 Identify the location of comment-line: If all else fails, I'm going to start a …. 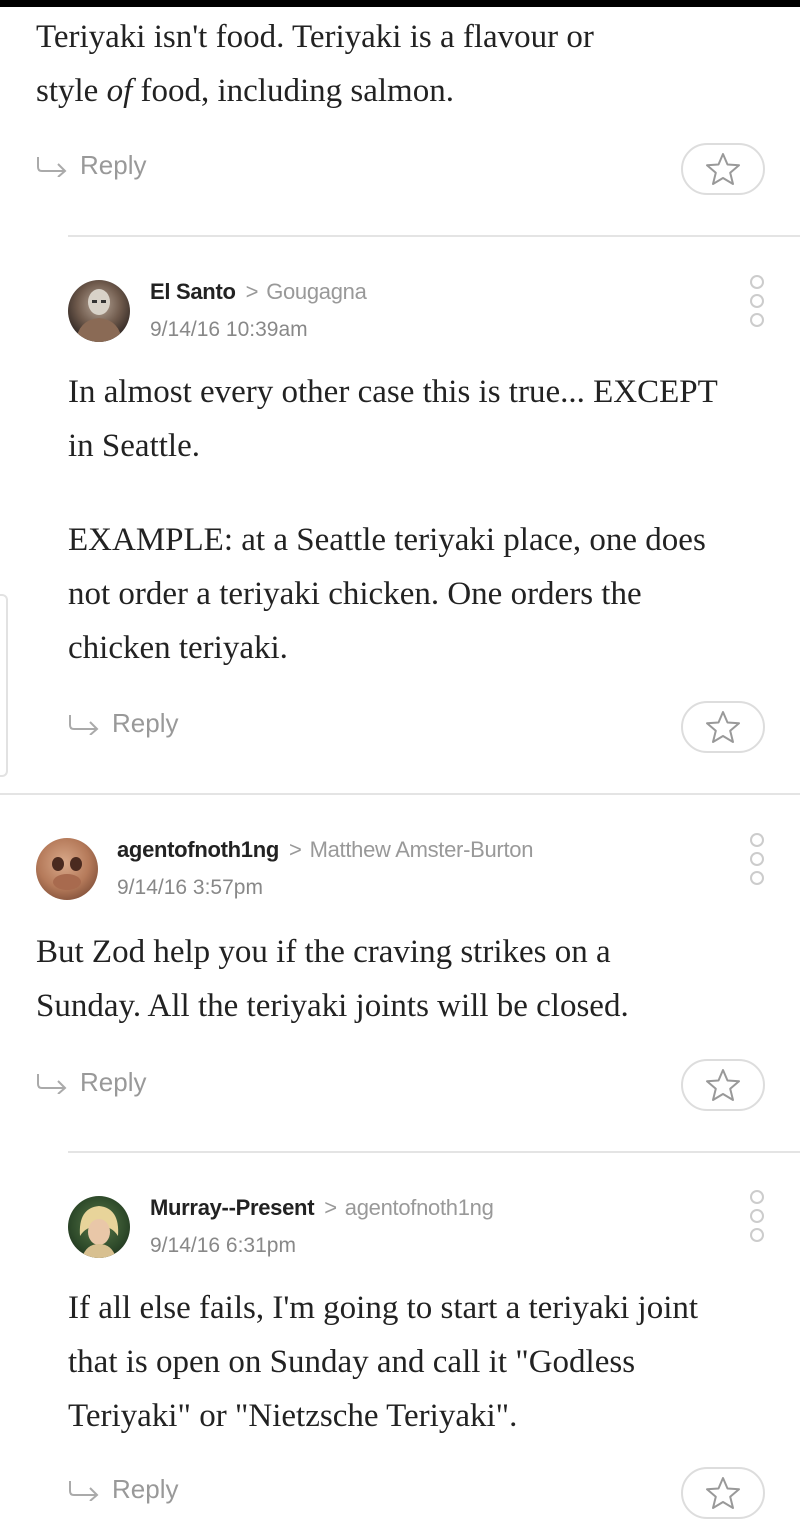
(383, 1308).